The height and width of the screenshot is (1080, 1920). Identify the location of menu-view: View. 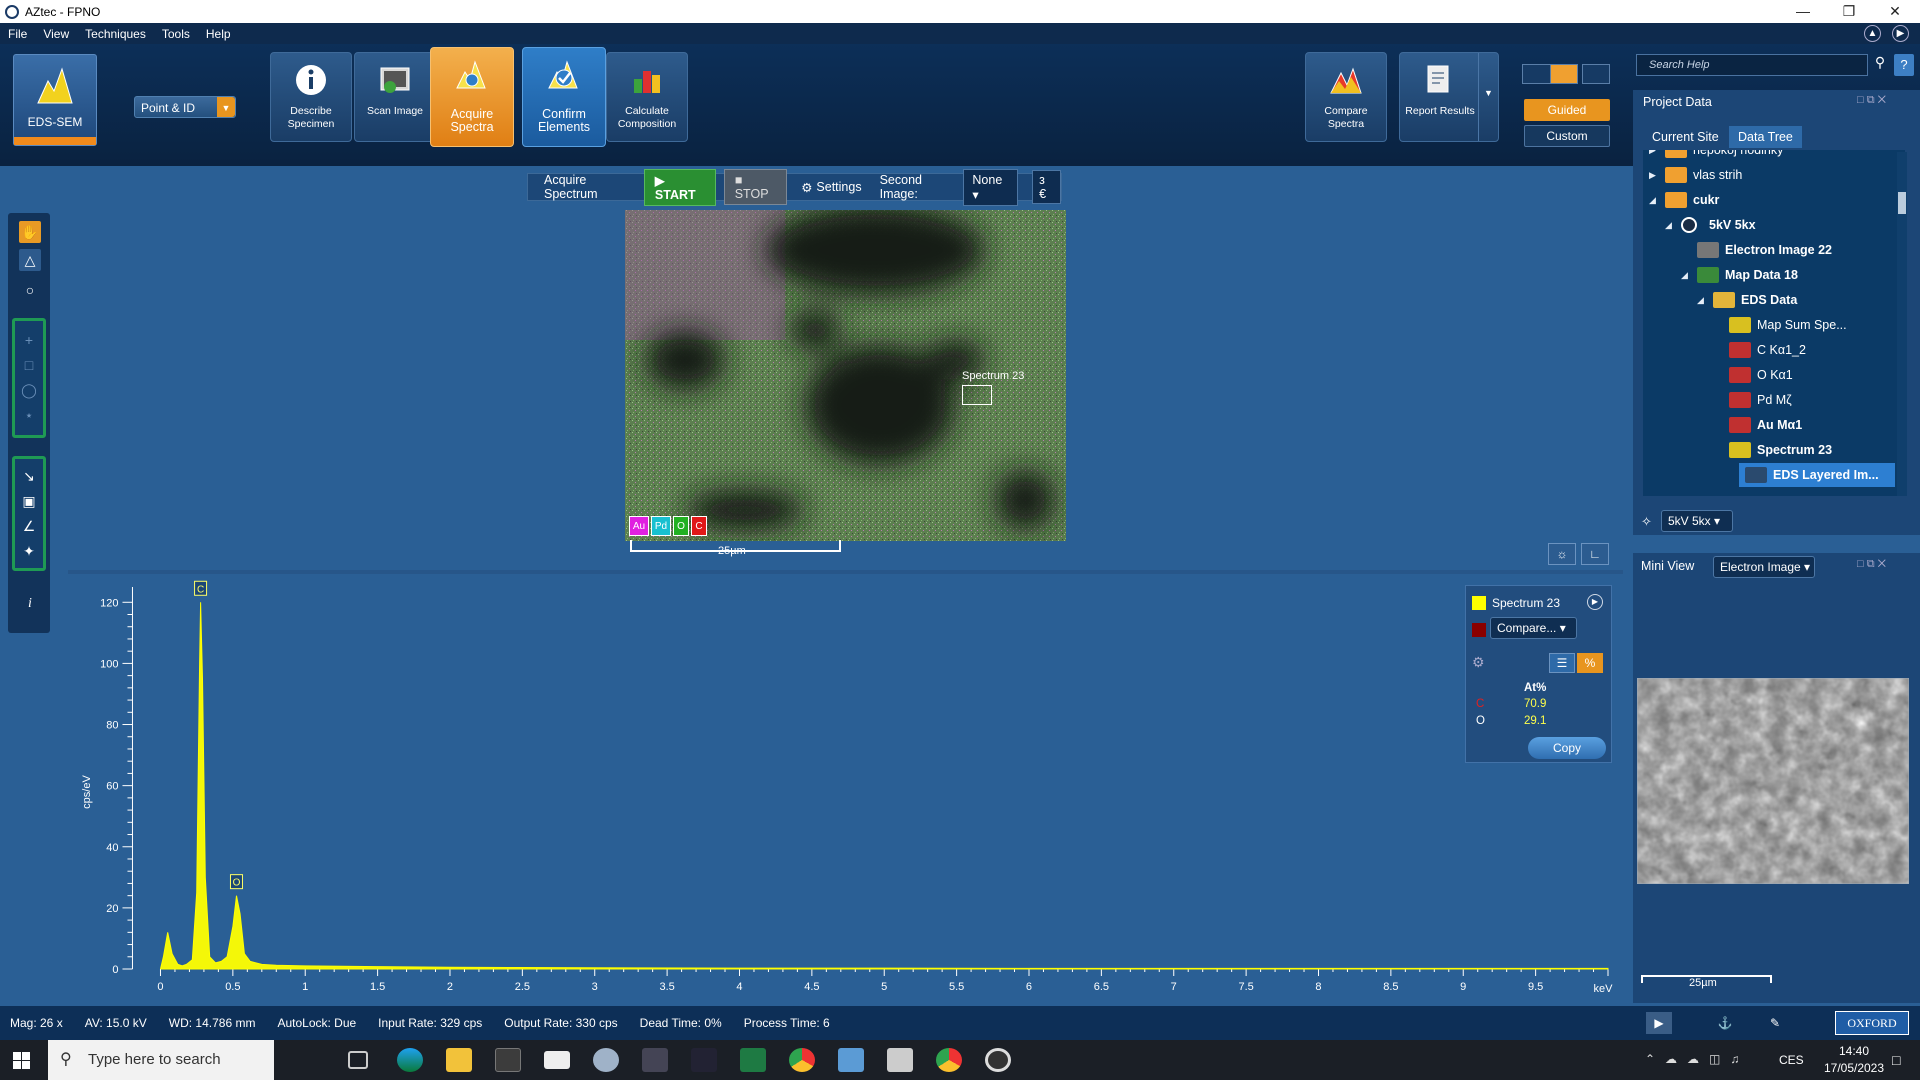
(56, 34).